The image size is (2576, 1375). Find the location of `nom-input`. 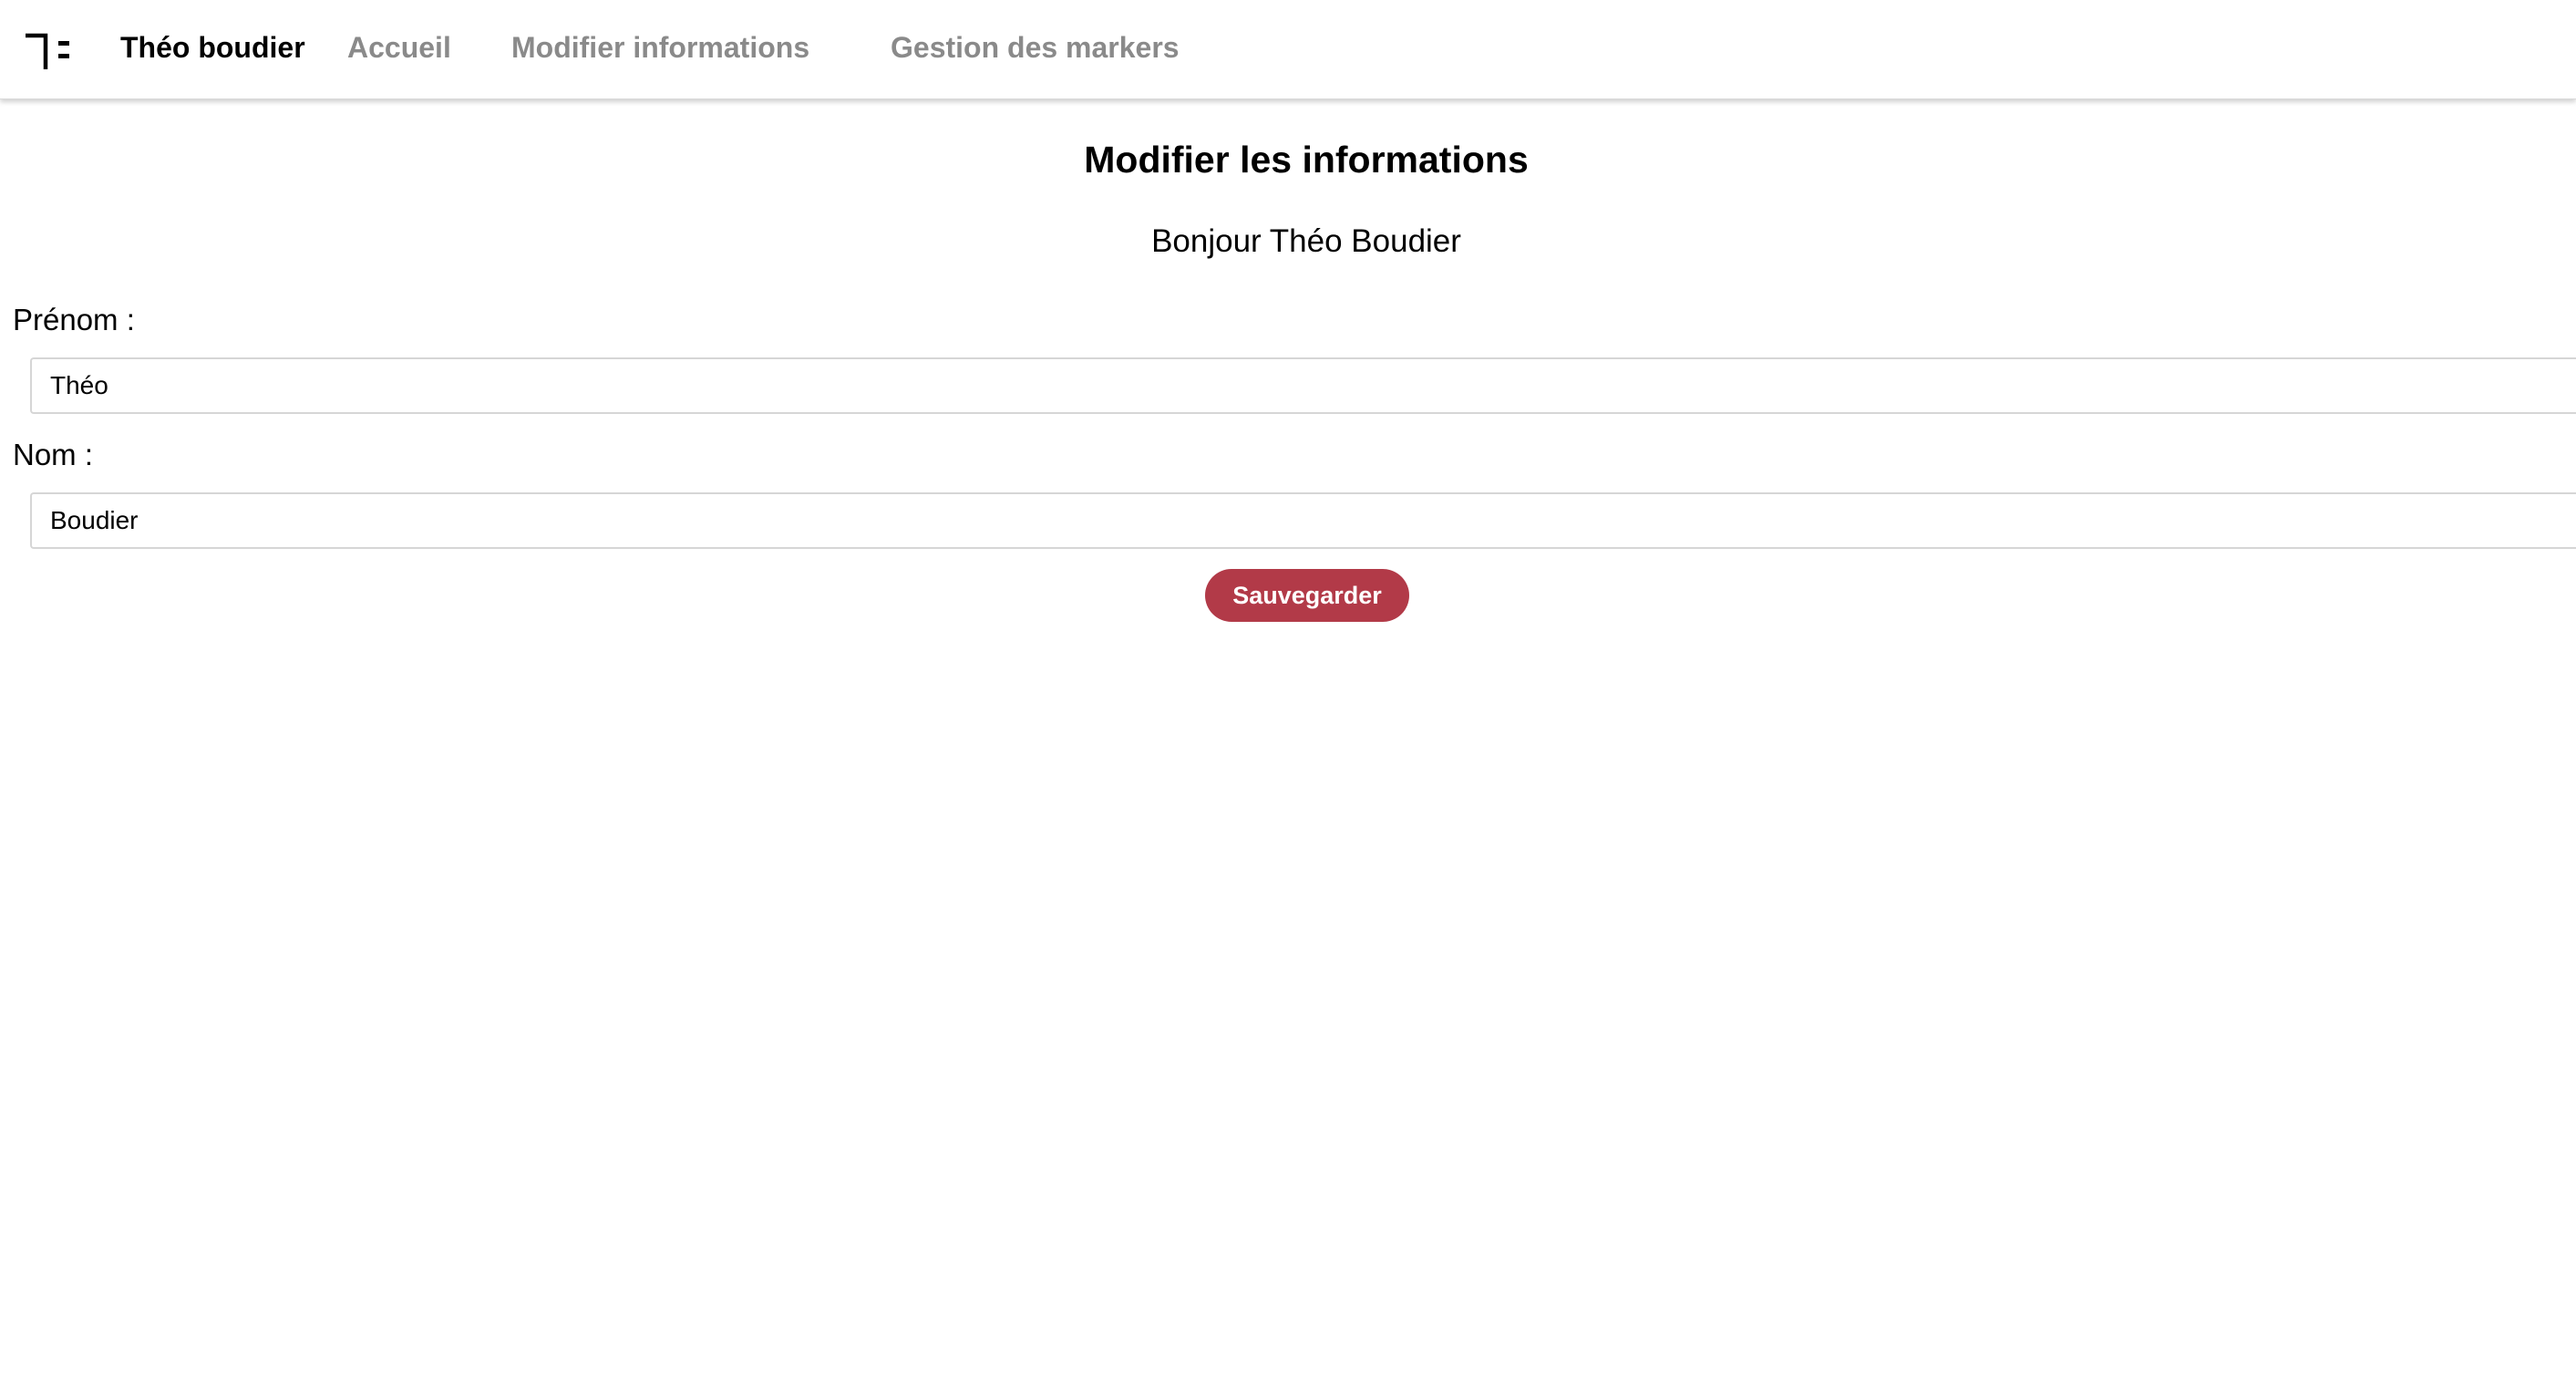

nom-input is located at coordinates (1303, 520).